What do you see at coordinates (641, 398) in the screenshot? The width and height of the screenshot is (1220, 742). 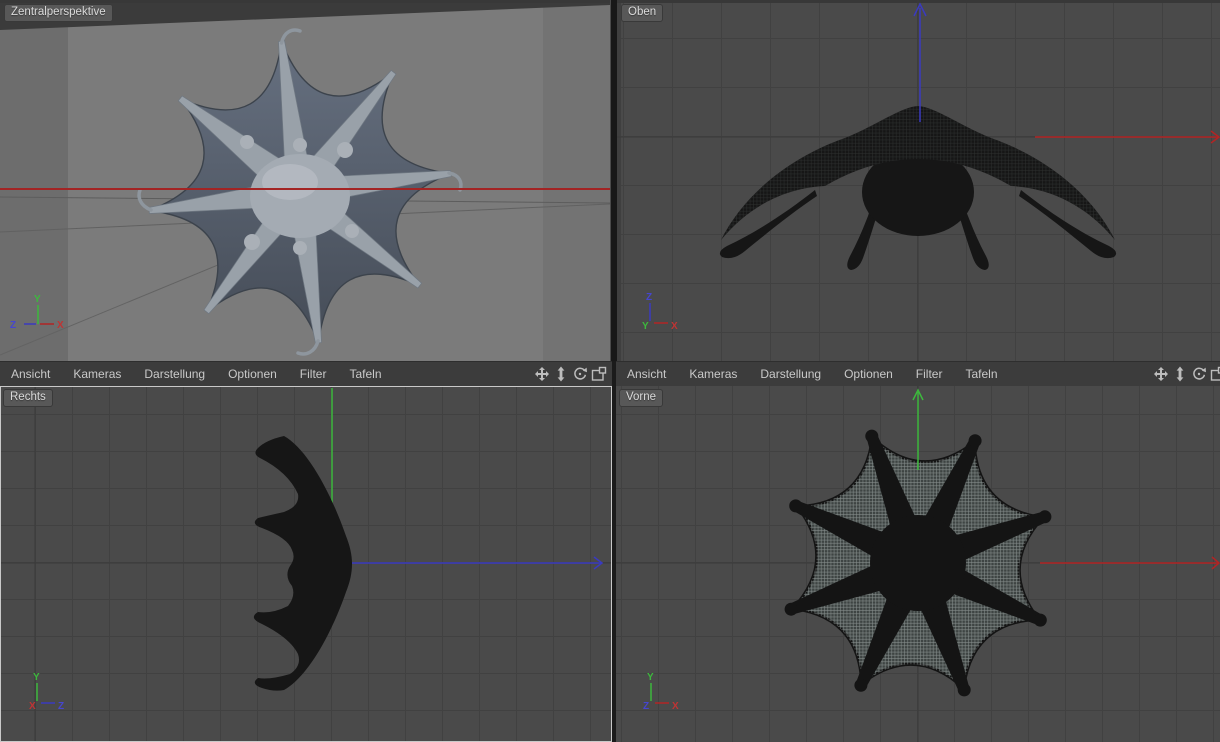 I see `viewport-label-front: Vorne` at bounding box center [641, 398].